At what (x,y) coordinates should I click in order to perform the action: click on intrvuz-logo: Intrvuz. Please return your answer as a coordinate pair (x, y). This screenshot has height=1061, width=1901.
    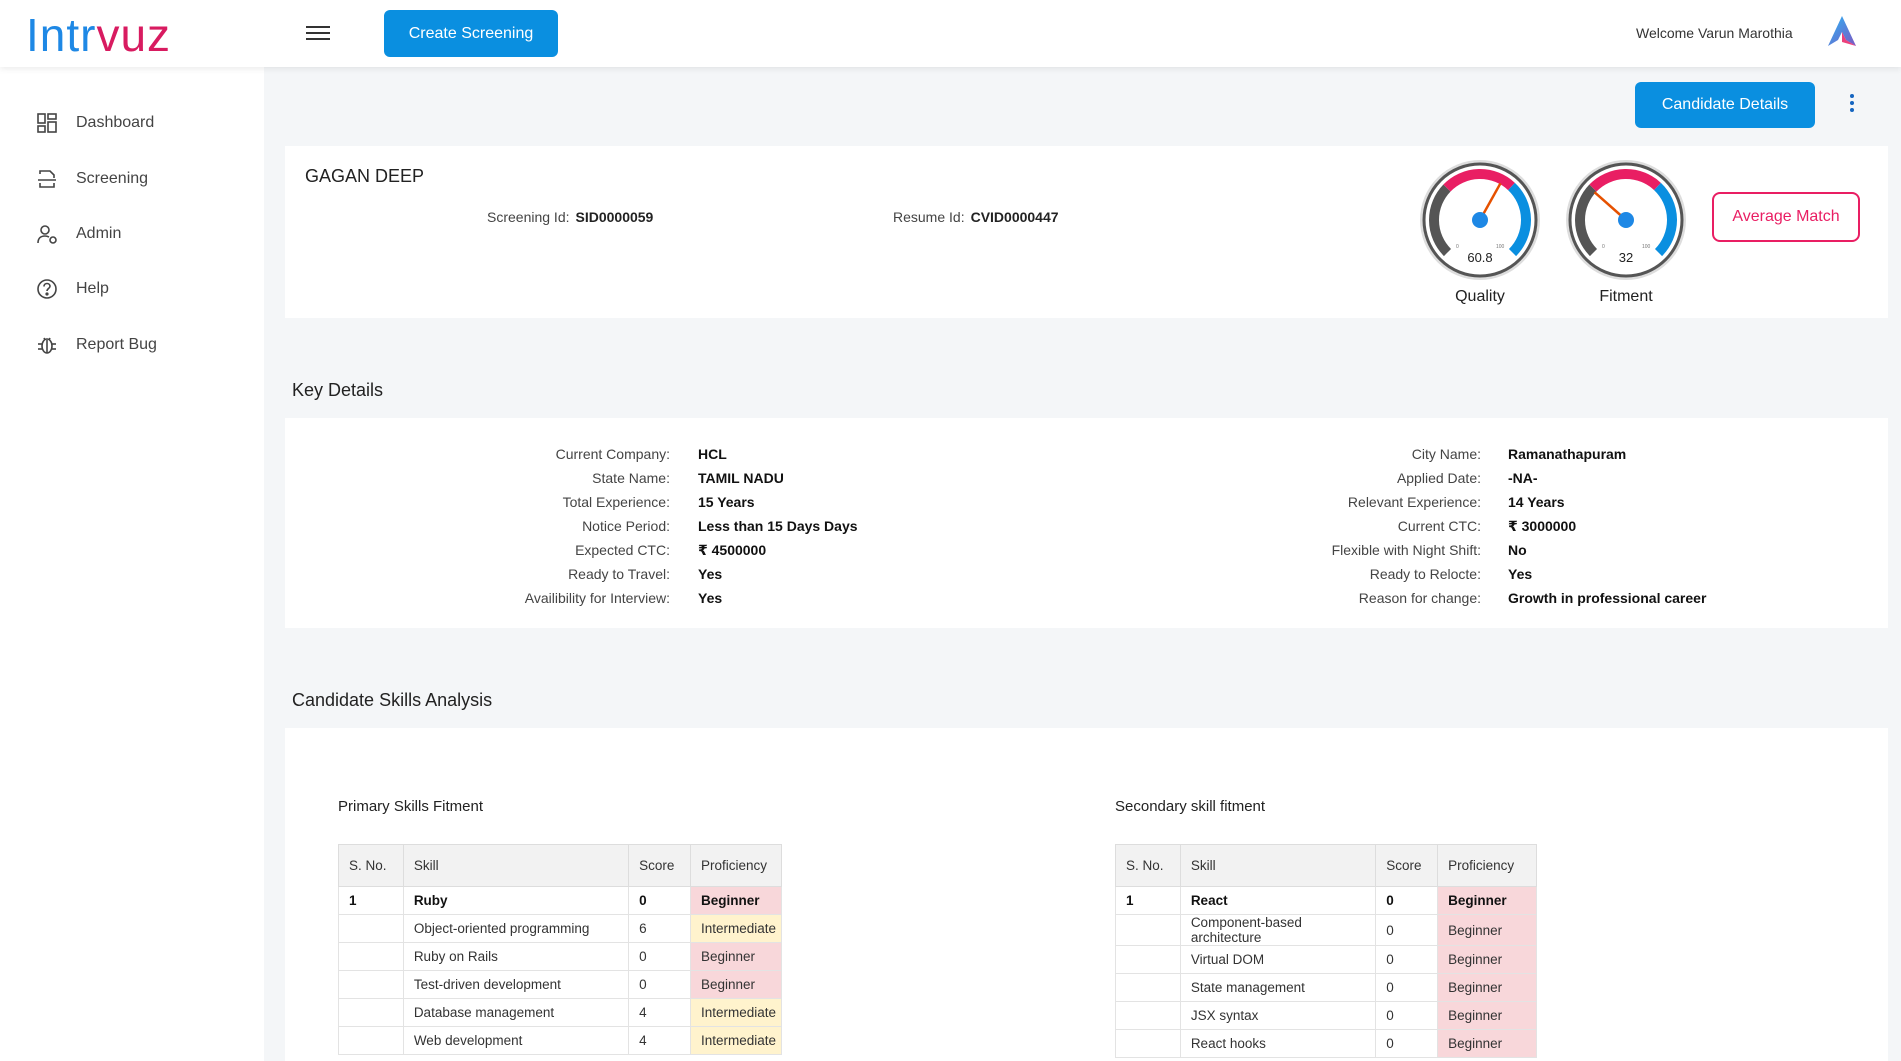
    Looking at the image, I should click on (98, 35).